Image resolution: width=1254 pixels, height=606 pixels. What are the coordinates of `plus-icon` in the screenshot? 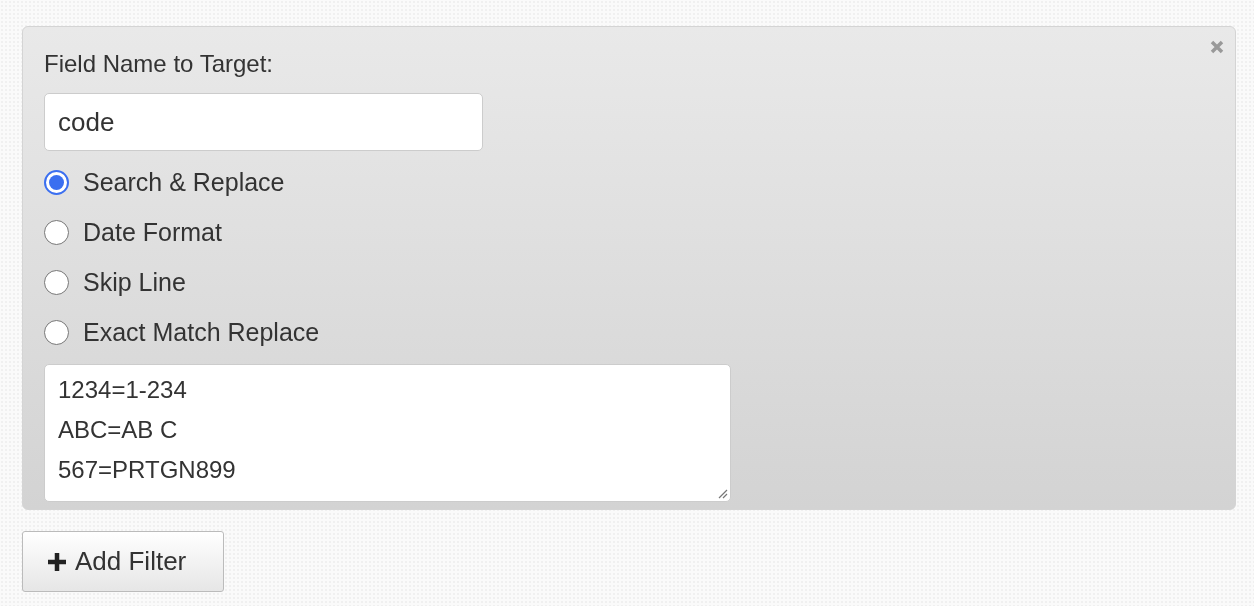 It's located at (57, 561).